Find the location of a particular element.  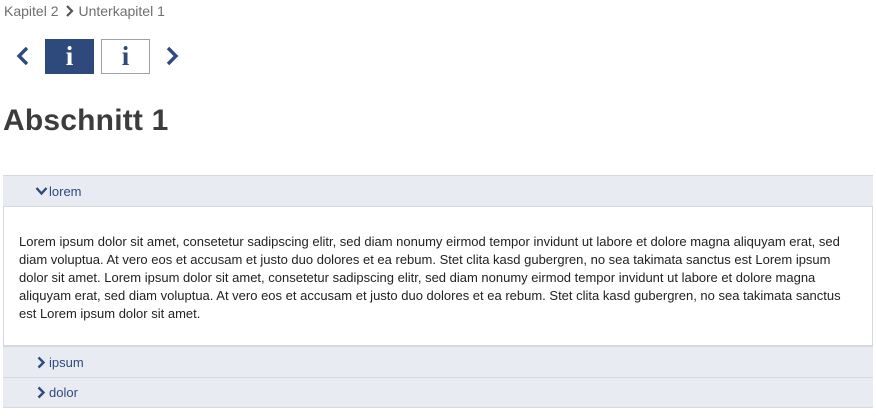

accordion-header-lorem: lorem is located at coordinates (438, 190).